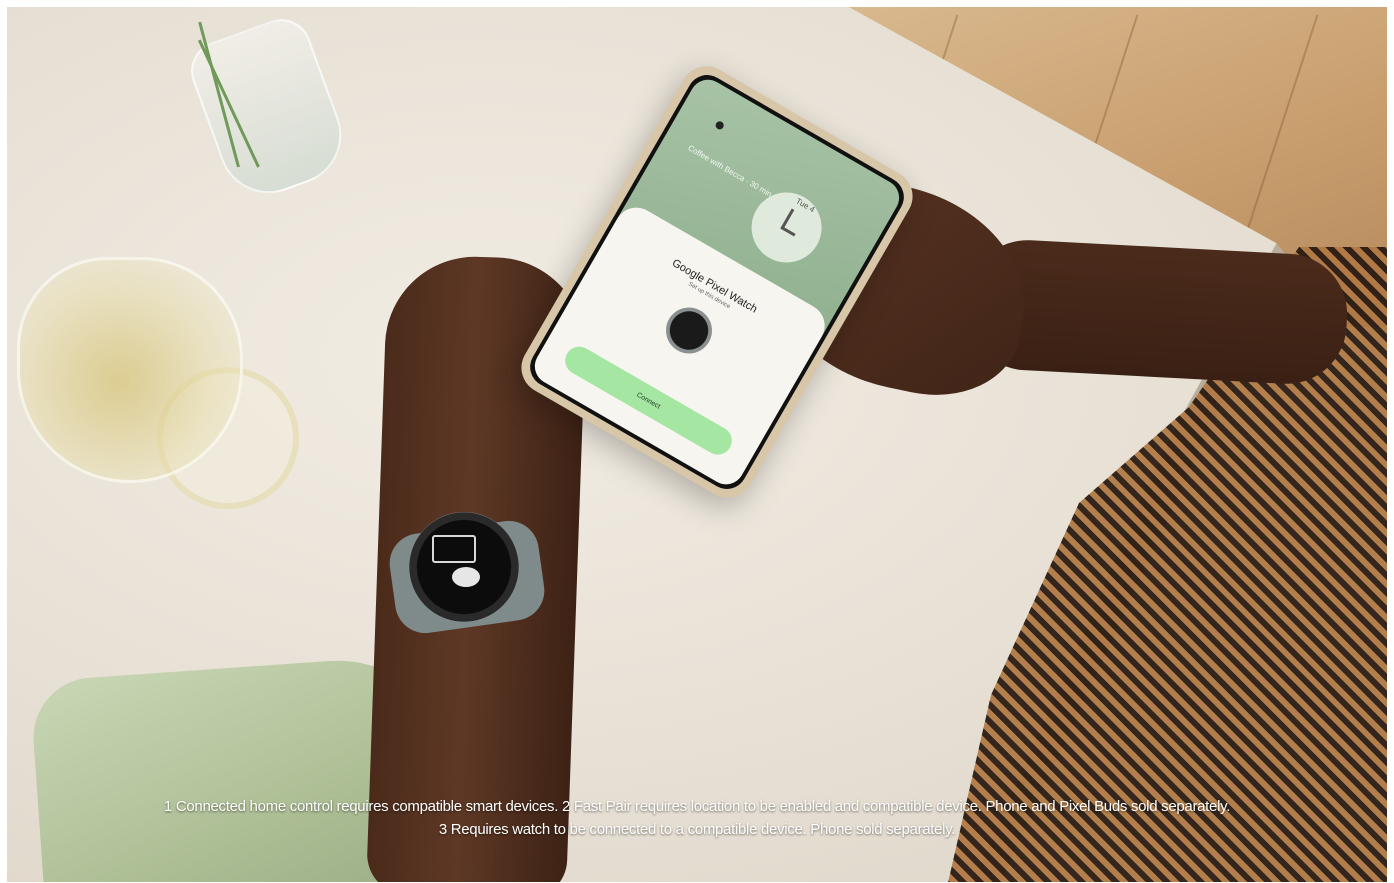 This screenshot has width=1394, height=883. Describe the element at coordinates (466, 577) in the screenshot. I see `watch-knob-icon` at that location.